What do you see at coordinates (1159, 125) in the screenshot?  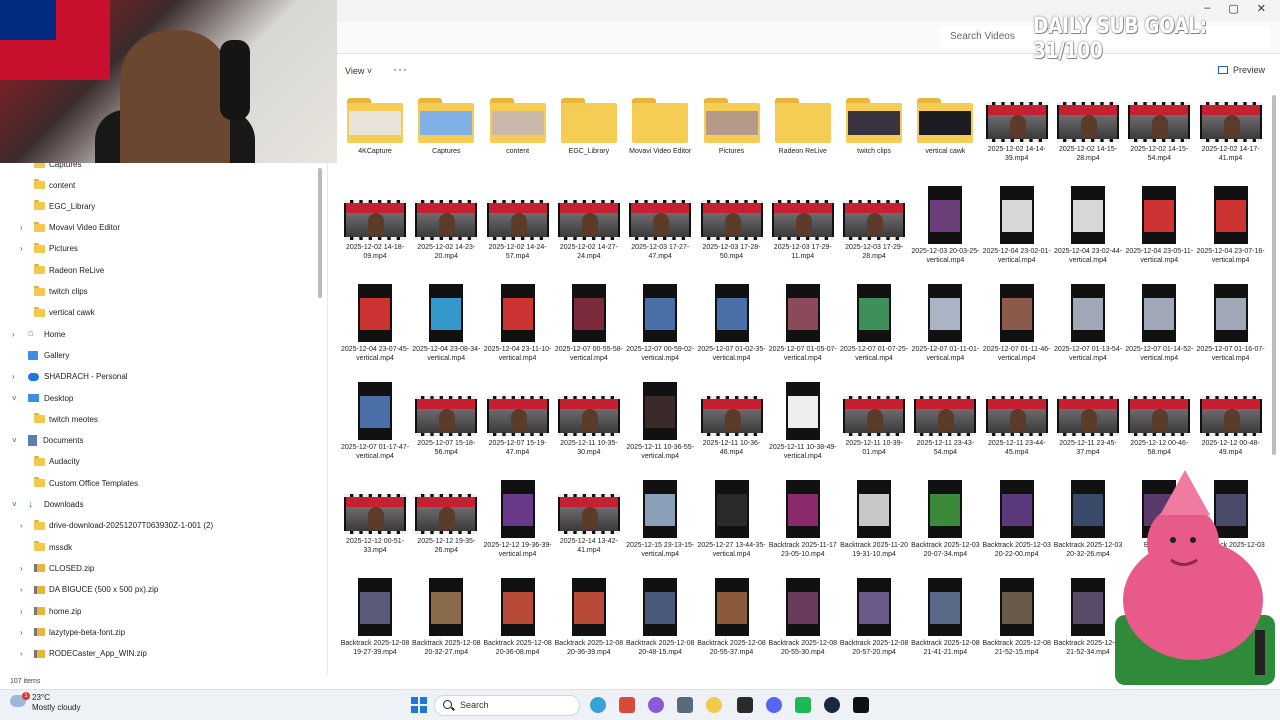 I see `file-item: 2025-12-02 14-15-54.mp4` at bounding box center [1159, 125].